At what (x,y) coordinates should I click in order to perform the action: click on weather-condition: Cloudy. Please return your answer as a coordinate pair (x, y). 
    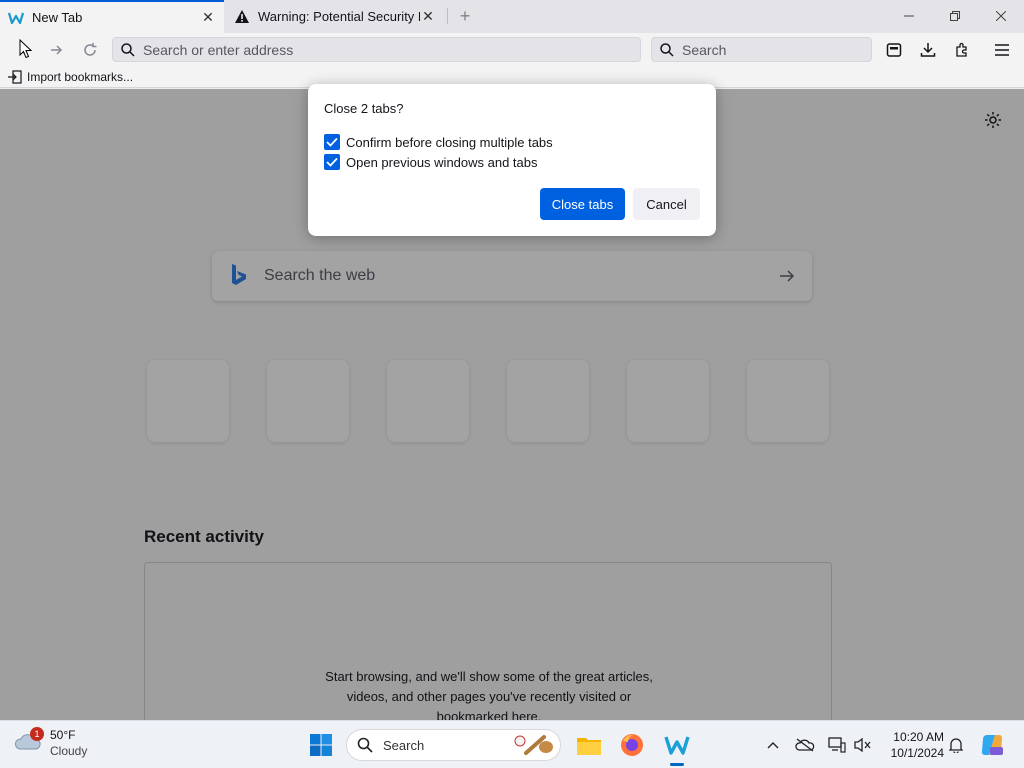
    Looking at the image, I should click on (69, 751).